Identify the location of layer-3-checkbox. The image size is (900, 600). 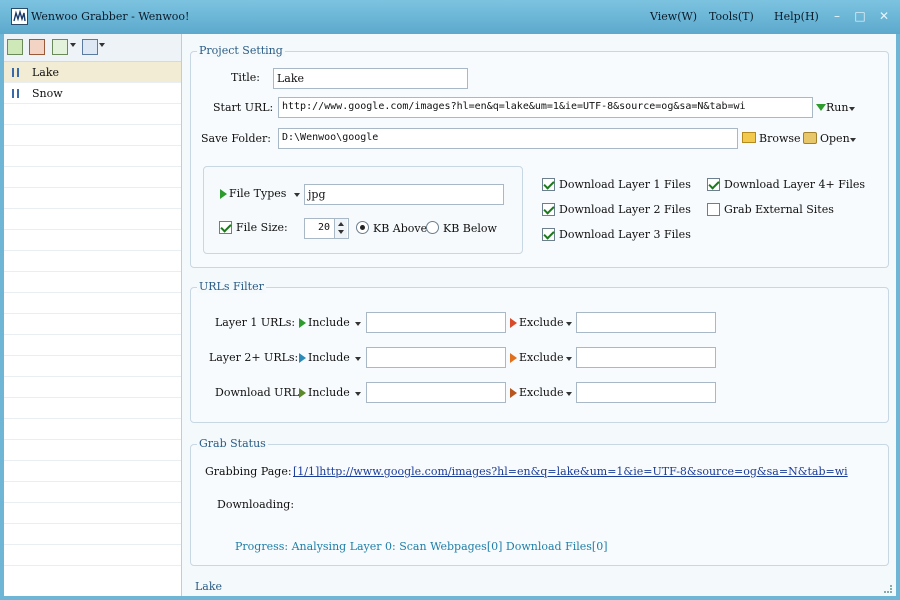
(548, 234).